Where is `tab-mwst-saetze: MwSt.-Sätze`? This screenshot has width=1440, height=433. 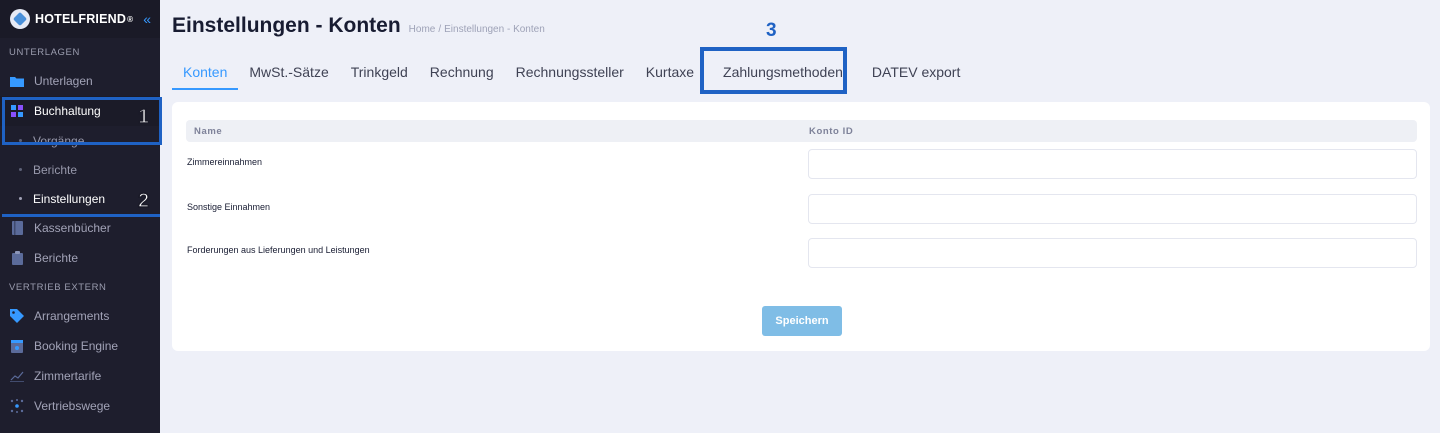
tab-mwst-saetze: MwSt.-Sätze is located at coordinates (288, 74).